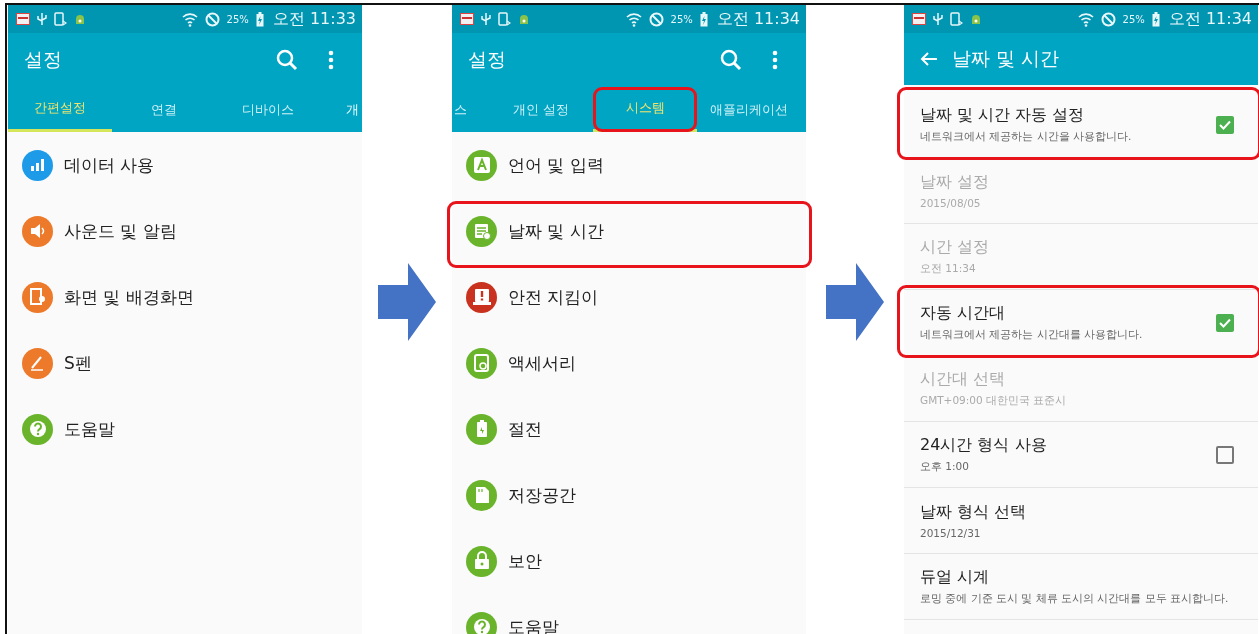 This screenshot has height=634, width=1259. I want to click on setting-title: 날짜 및 시간 자동 설정, so click(1003, 115).